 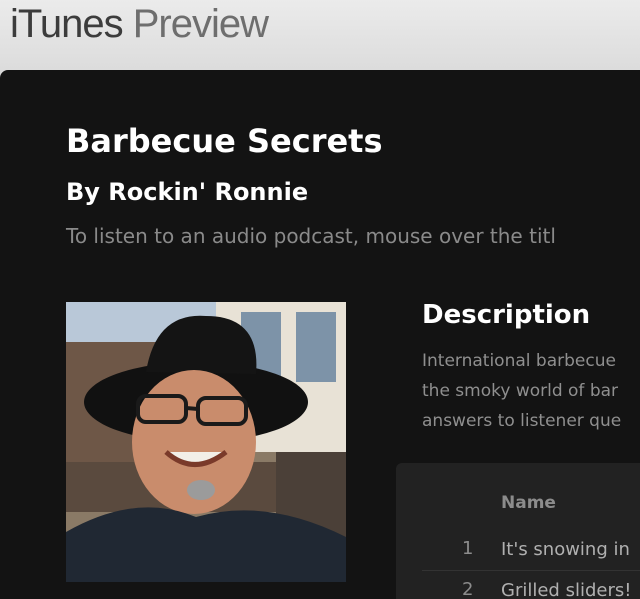 I want to click on table-row: 2 Grilled sliders!, so click(x=531, y=585).